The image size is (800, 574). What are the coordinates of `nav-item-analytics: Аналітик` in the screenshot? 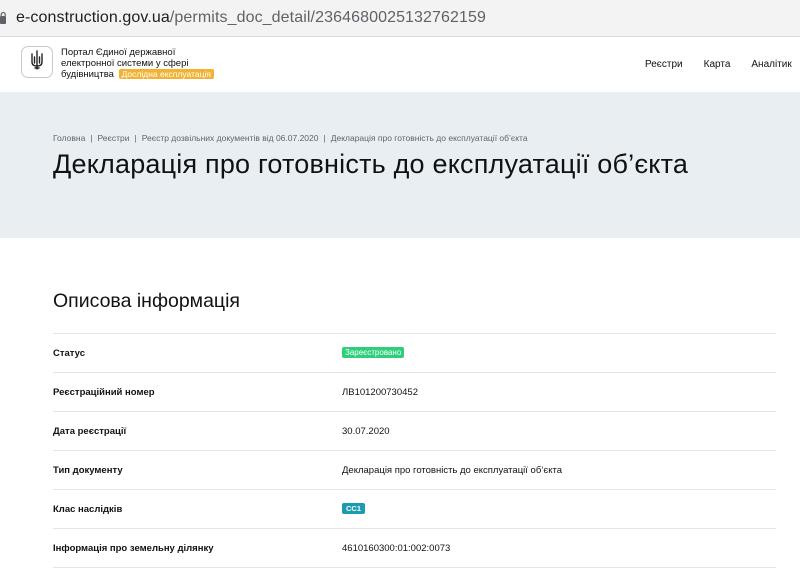 It's located at (771, 64).